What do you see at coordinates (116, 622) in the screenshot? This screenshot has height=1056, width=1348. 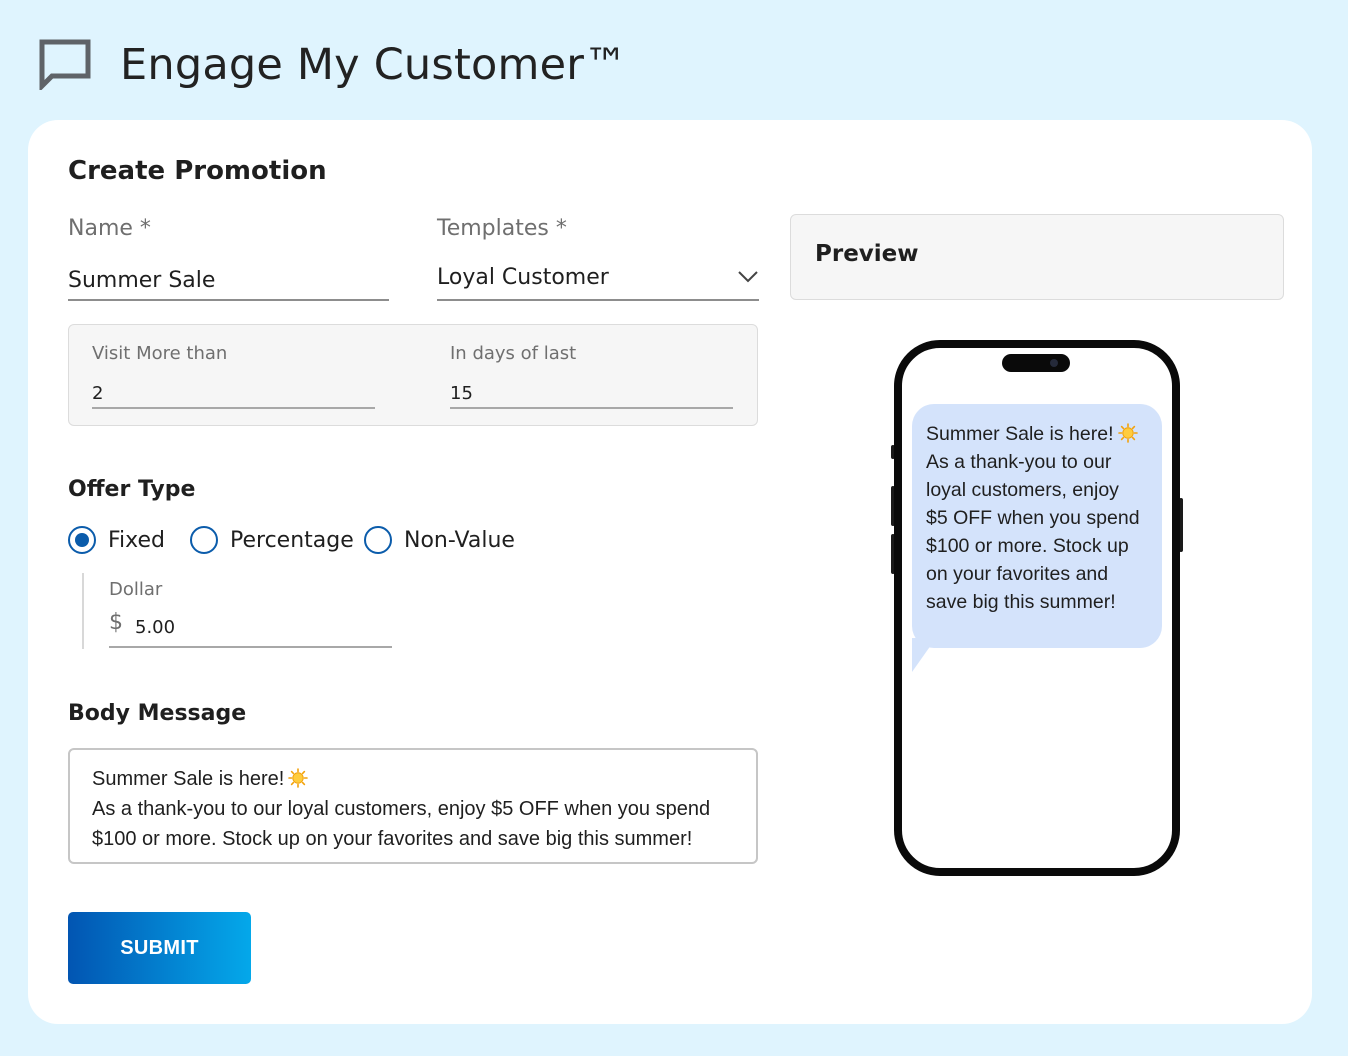 I see `dollar-symbol: $` at bounding box center [116, 622].